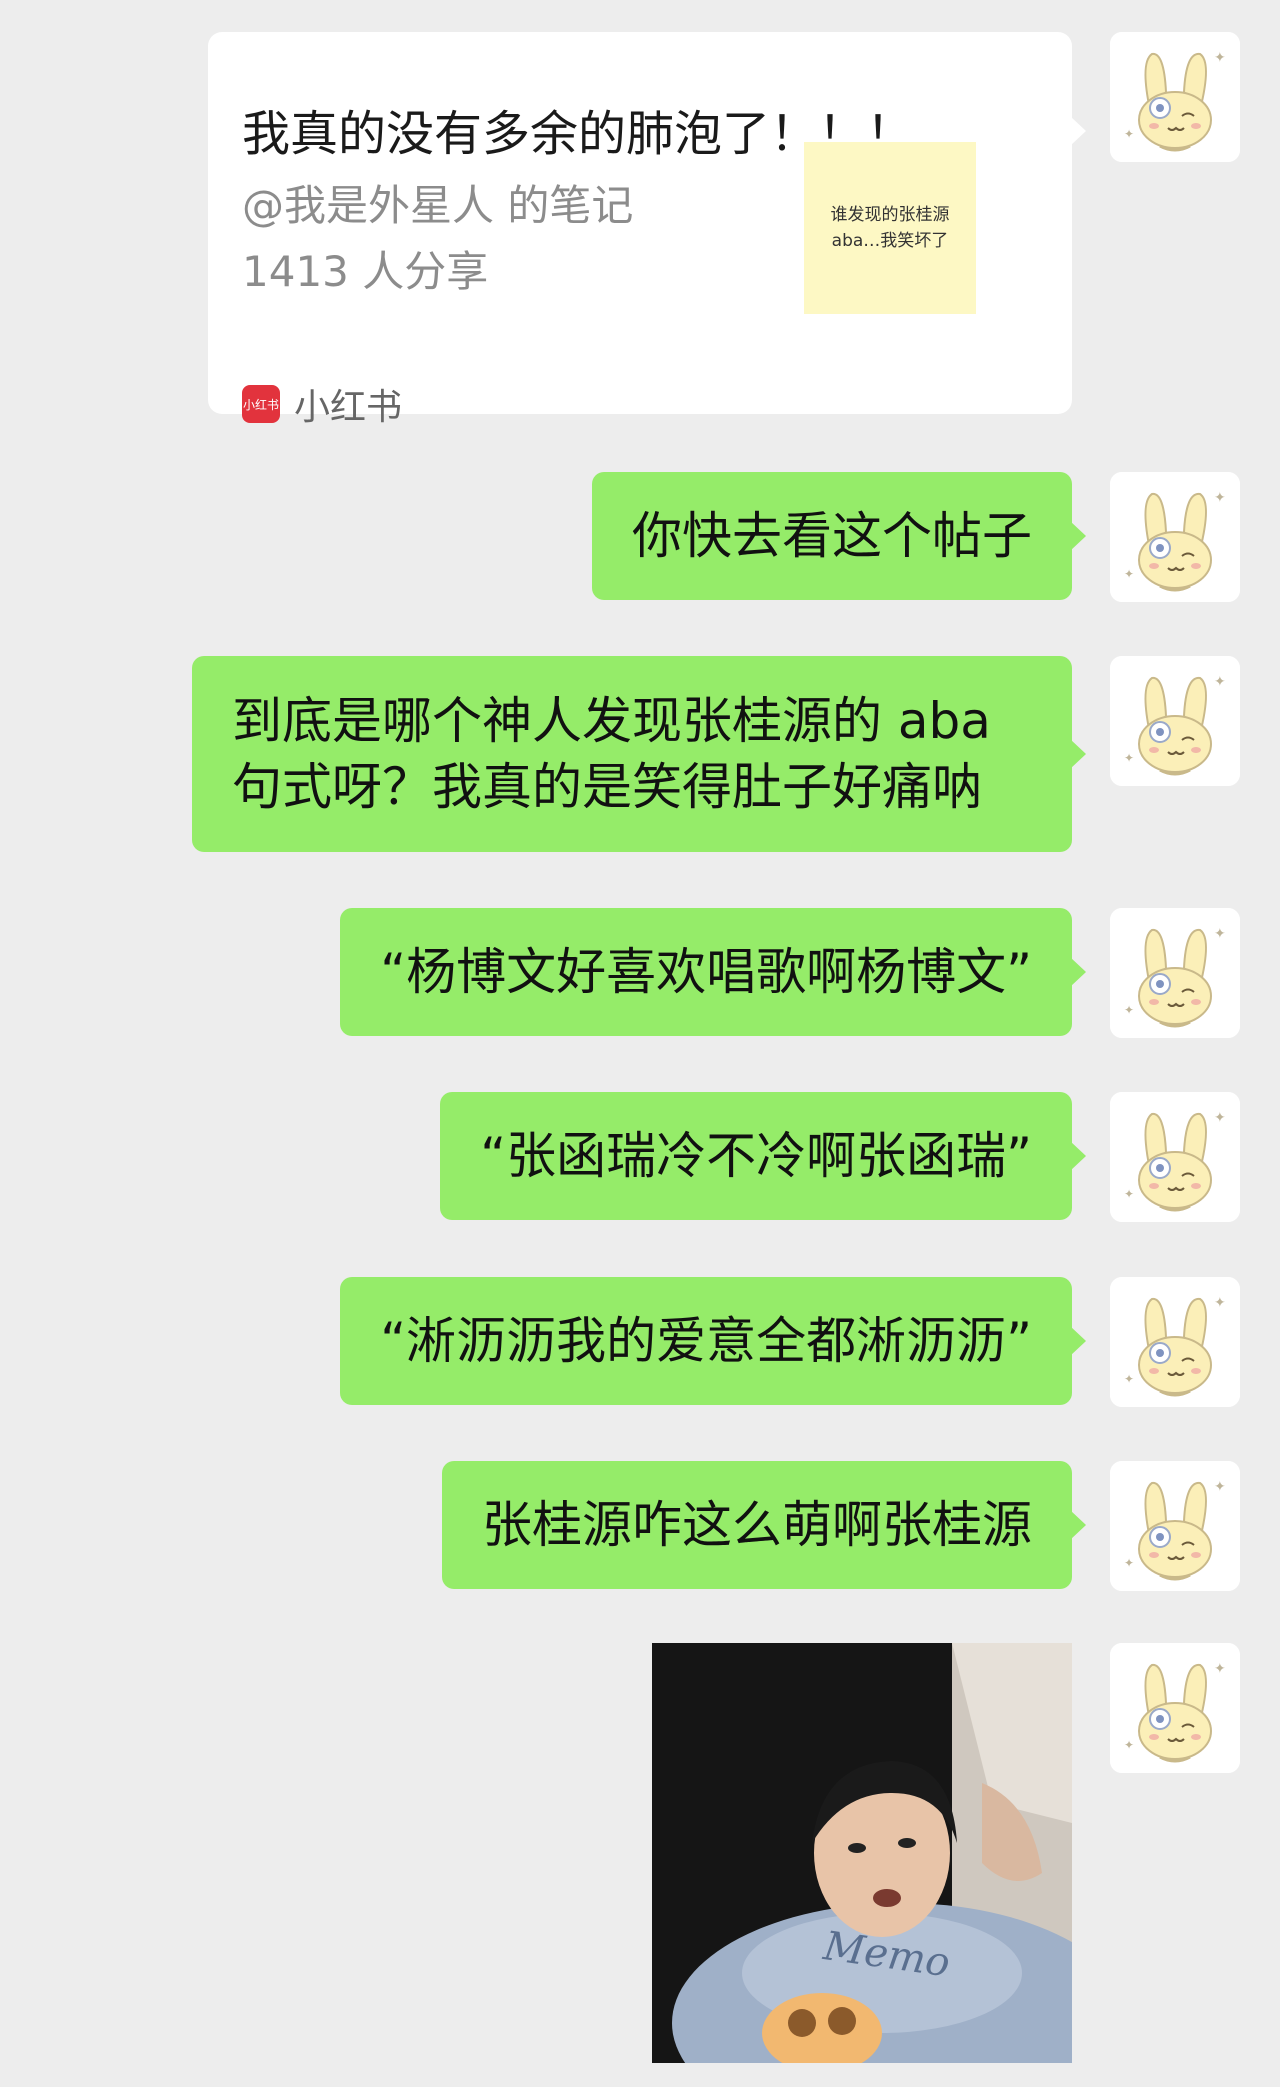  I want to click on photo-boy-icon: Memo, so click(862, 1853).